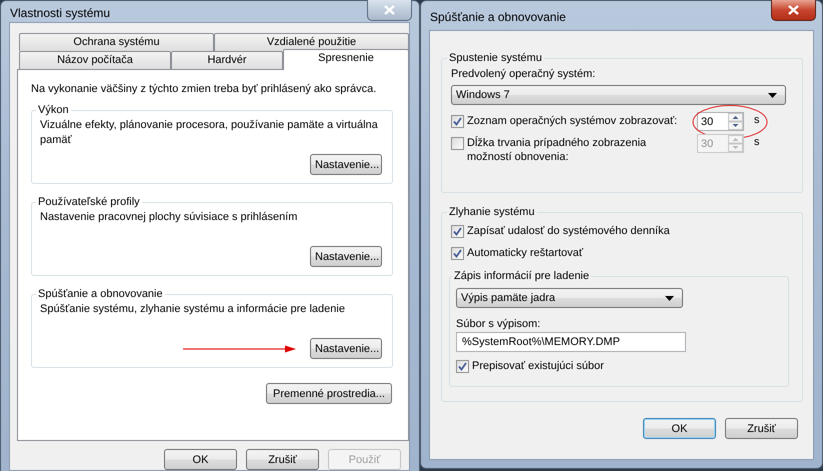 This screenshot has height=471, width=823. What do you see at coordinates (53, 110) in the screenshot?
I see `group-title: Výkon` at bounding box center [53, 110].